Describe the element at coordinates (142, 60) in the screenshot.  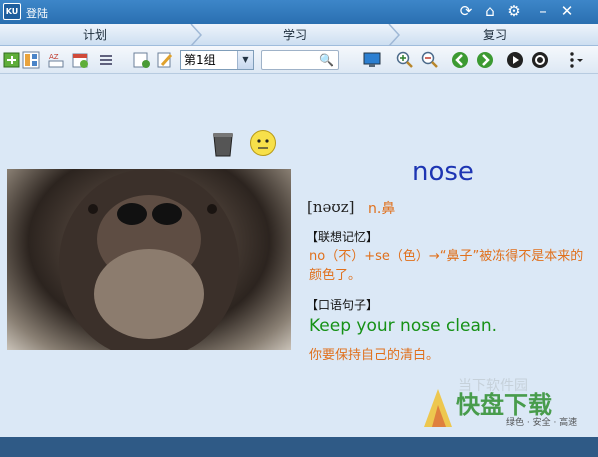
I see `add-card-icon` at that location.